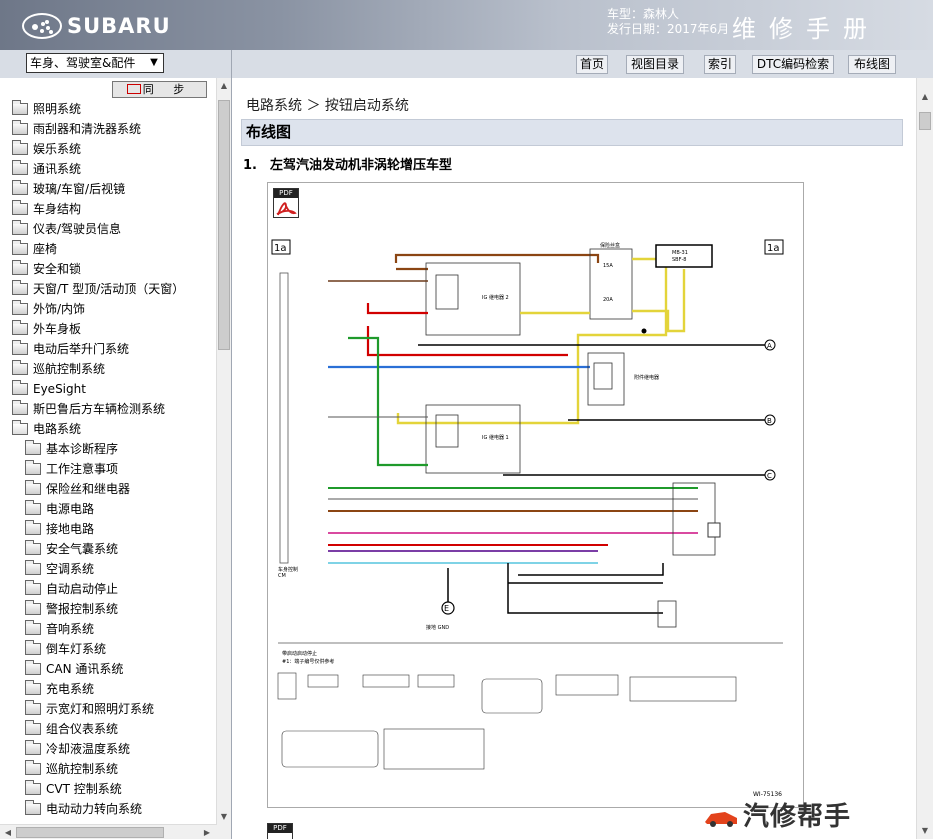 This screenshot has height=839, width=933. What do you see at coordinates (777, 814) in the screenshot?
I see `watermark: 汽修帮手` at bounding box center [777, 814].